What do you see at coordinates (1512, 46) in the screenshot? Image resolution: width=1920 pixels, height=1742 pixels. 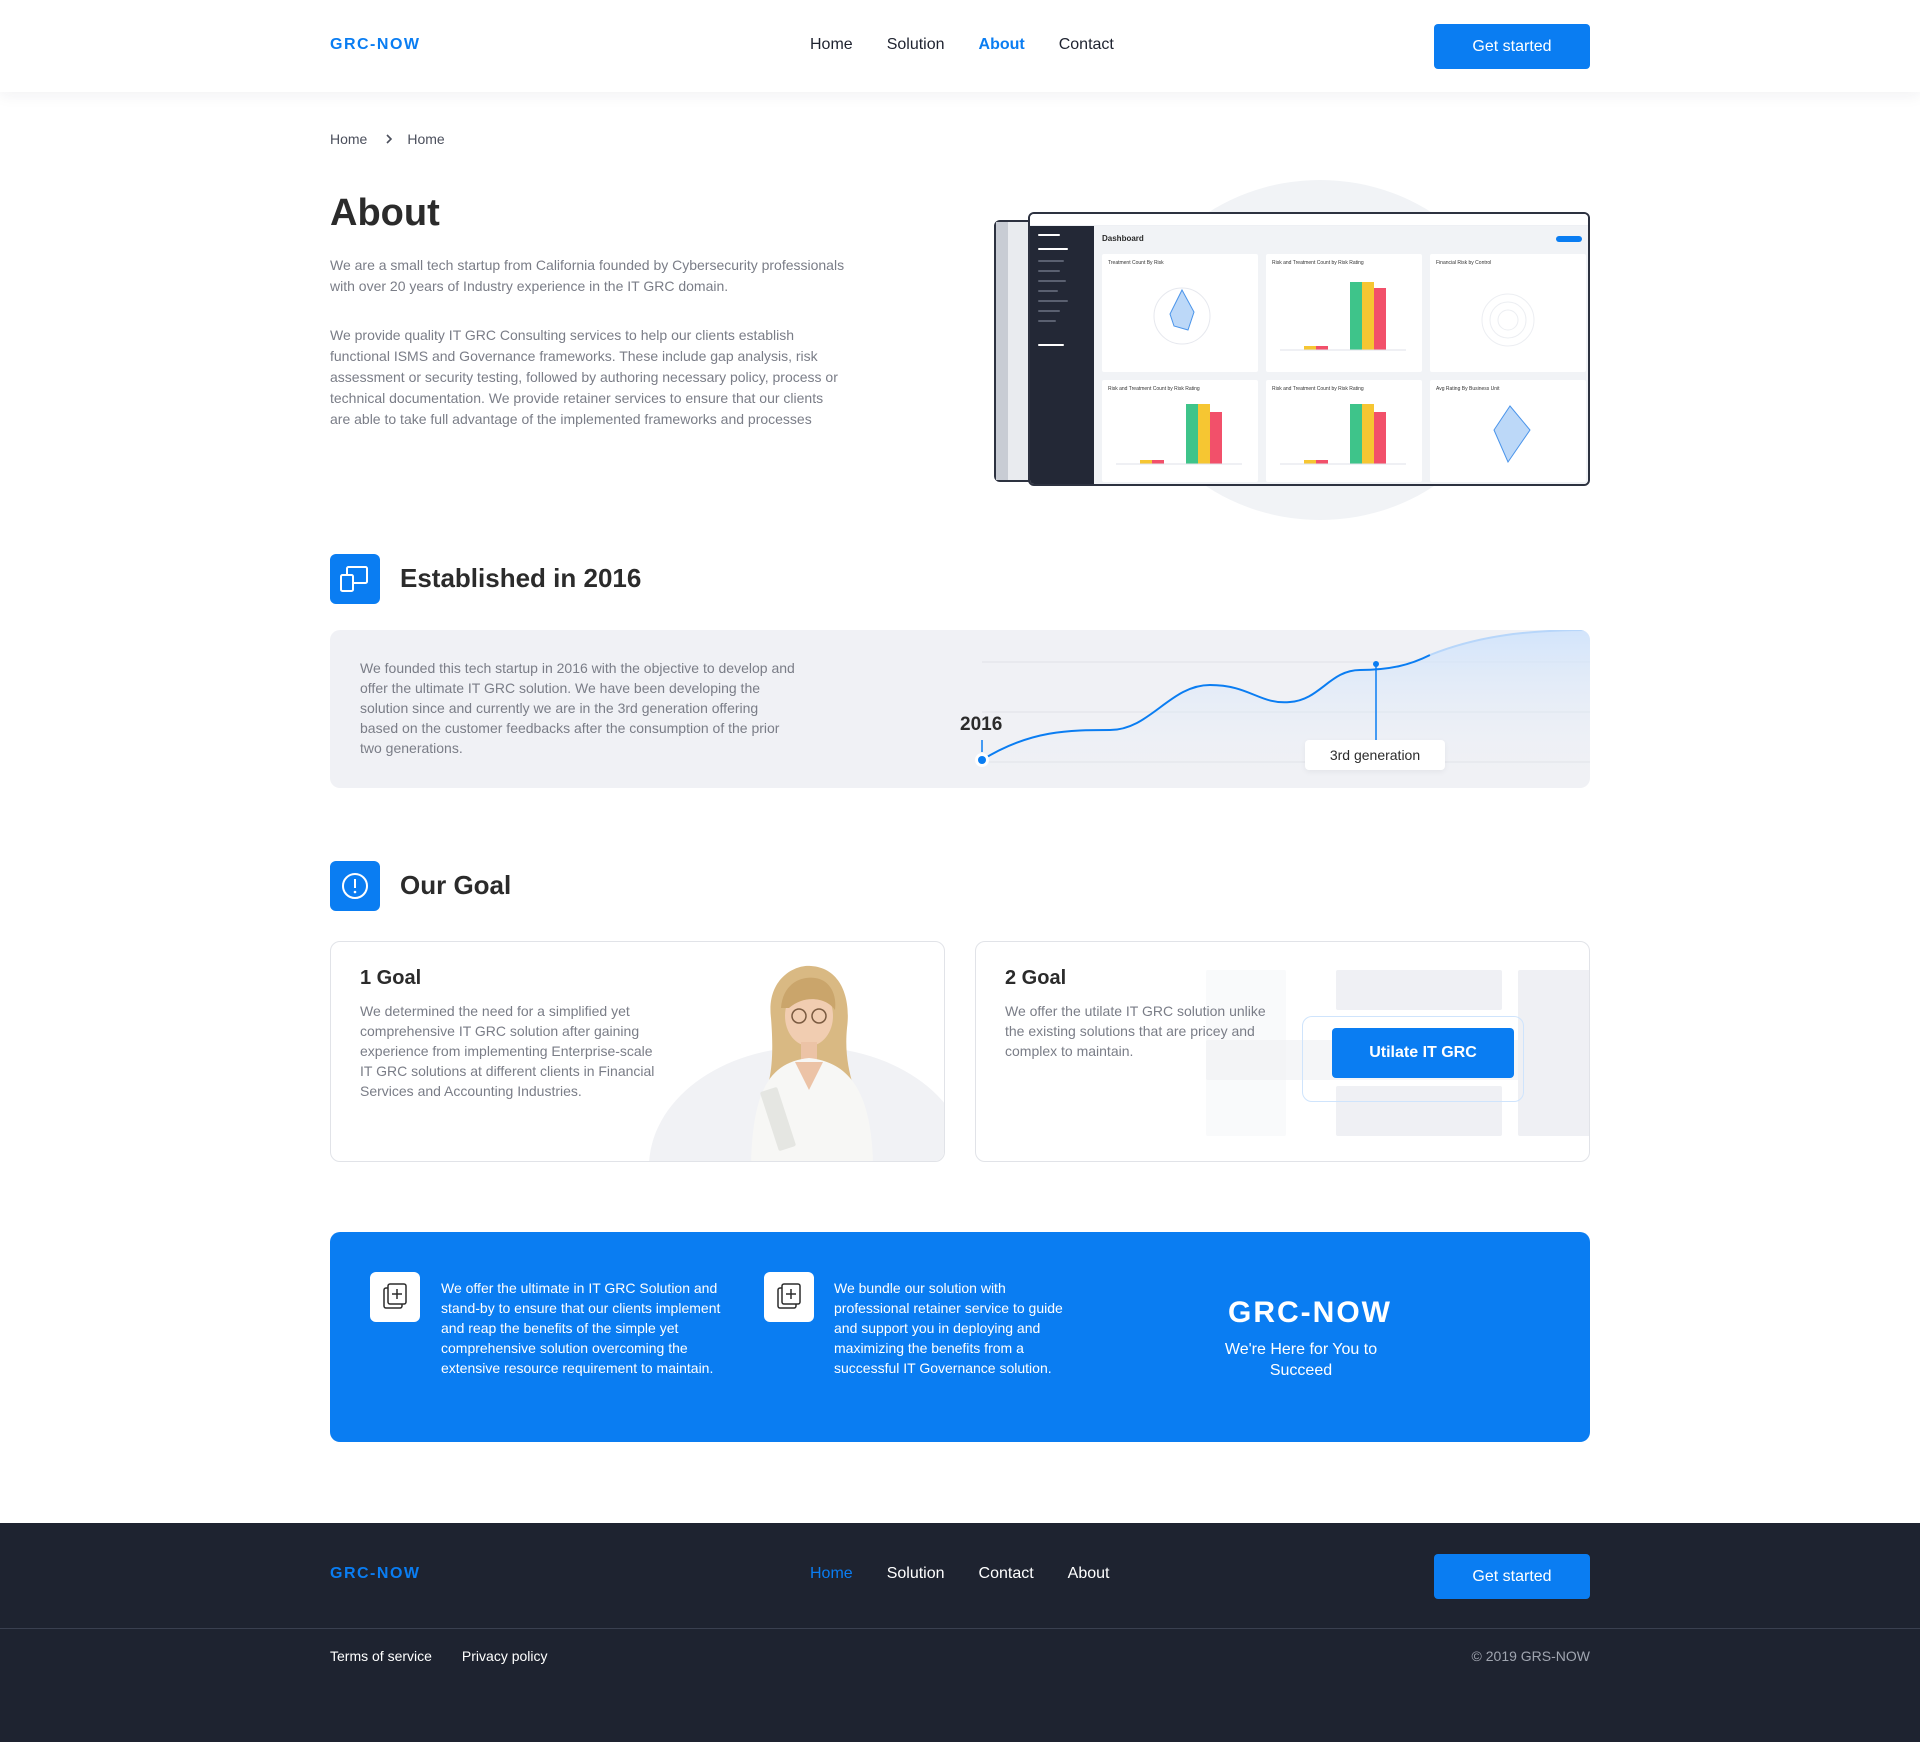 I see `get-started-button: Get started` at bounding box center [1512, 46].